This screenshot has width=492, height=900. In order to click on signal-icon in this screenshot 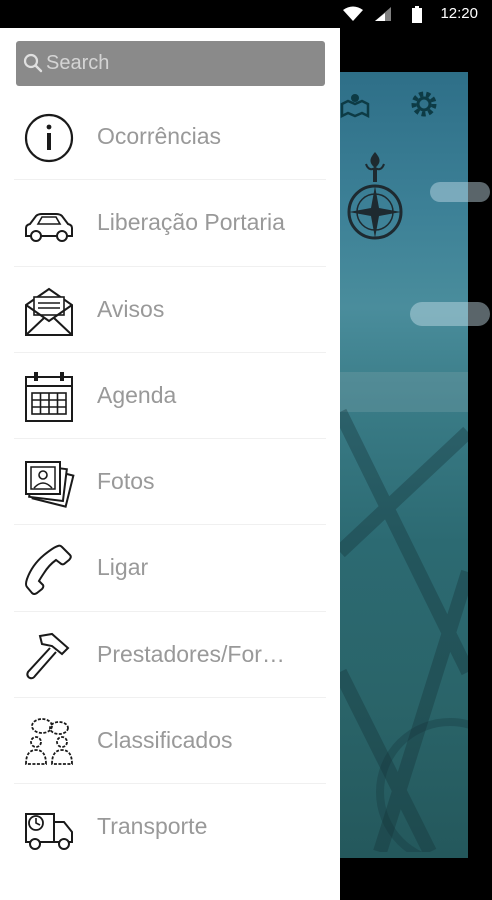, I will do `click(383, 14)`.